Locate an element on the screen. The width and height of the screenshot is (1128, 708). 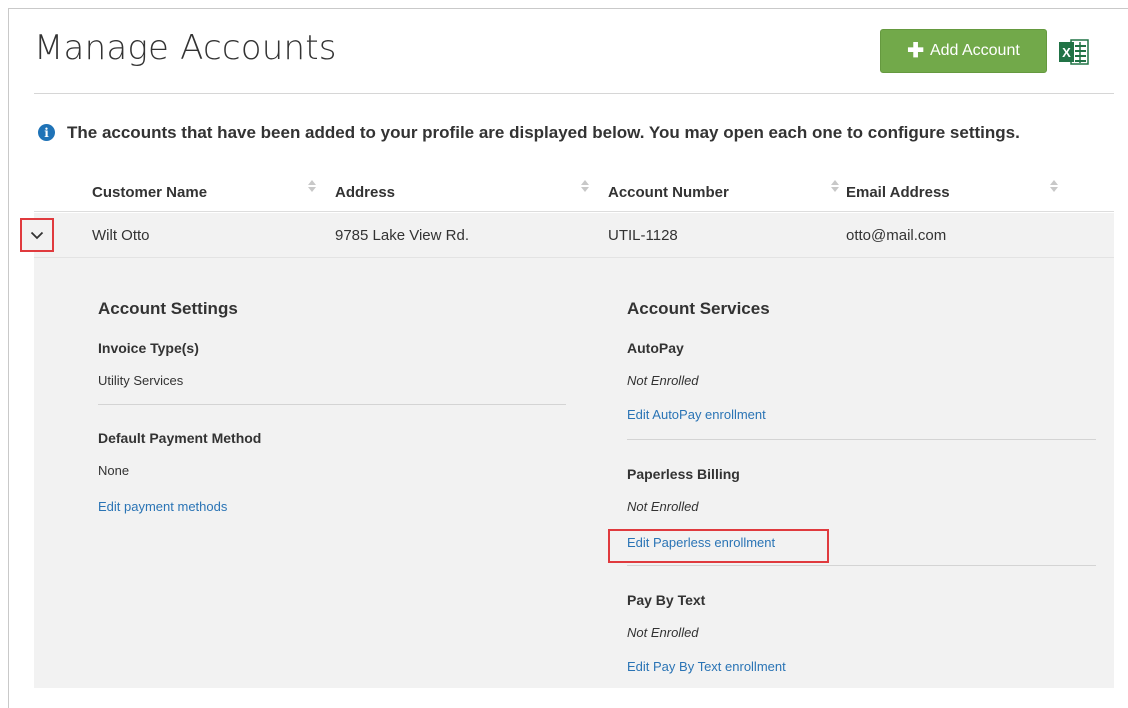
header-divider is located at coordinates (574, 93).